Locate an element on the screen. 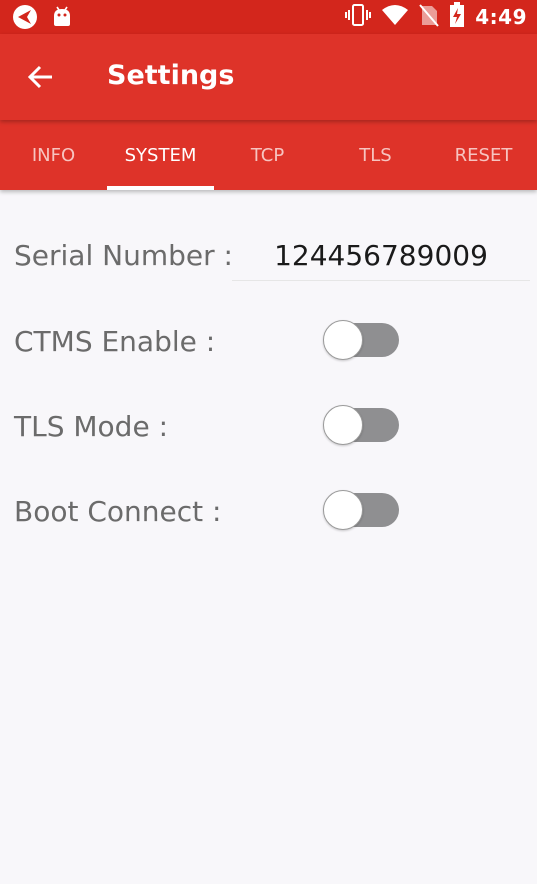 The width and height of the screenshot is (537, 884). no-sim-icon is located at coordinates (429, 17).